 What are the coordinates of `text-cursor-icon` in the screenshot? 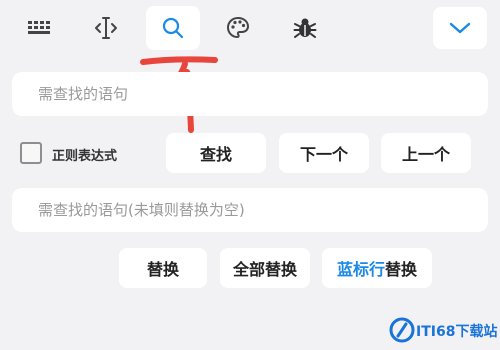 It's located at (106, 28).